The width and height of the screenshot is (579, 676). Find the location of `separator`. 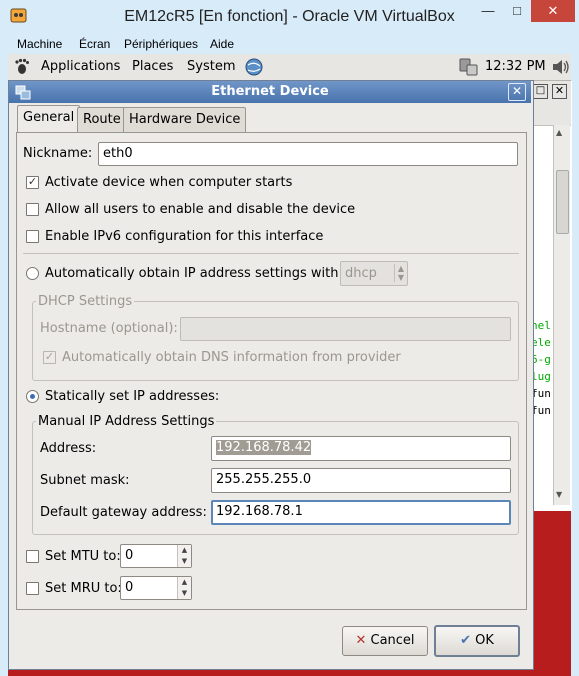

separator is located at coordinates (271, 253).